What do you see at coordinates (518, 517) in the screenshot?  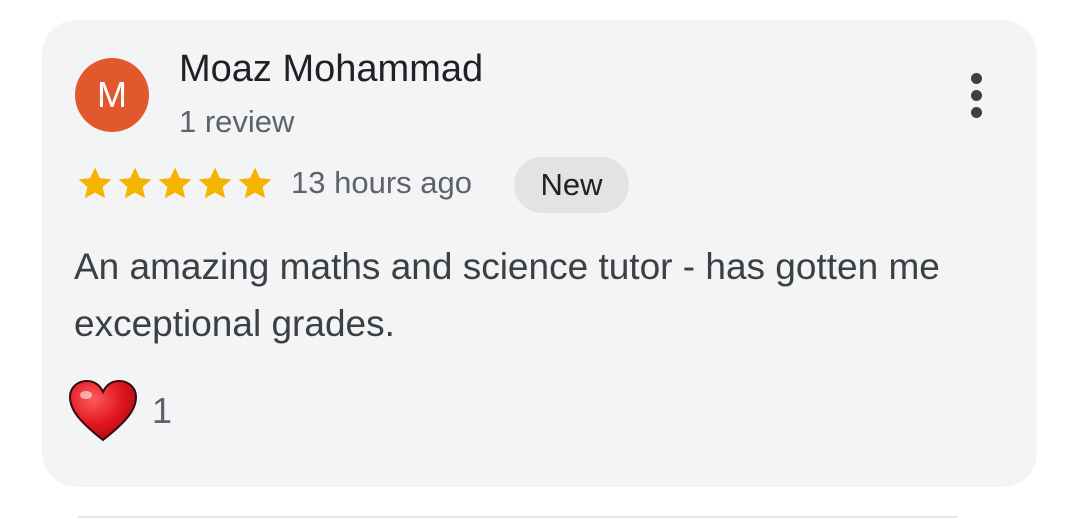 I see `divider` at bounding box center [518, 517].